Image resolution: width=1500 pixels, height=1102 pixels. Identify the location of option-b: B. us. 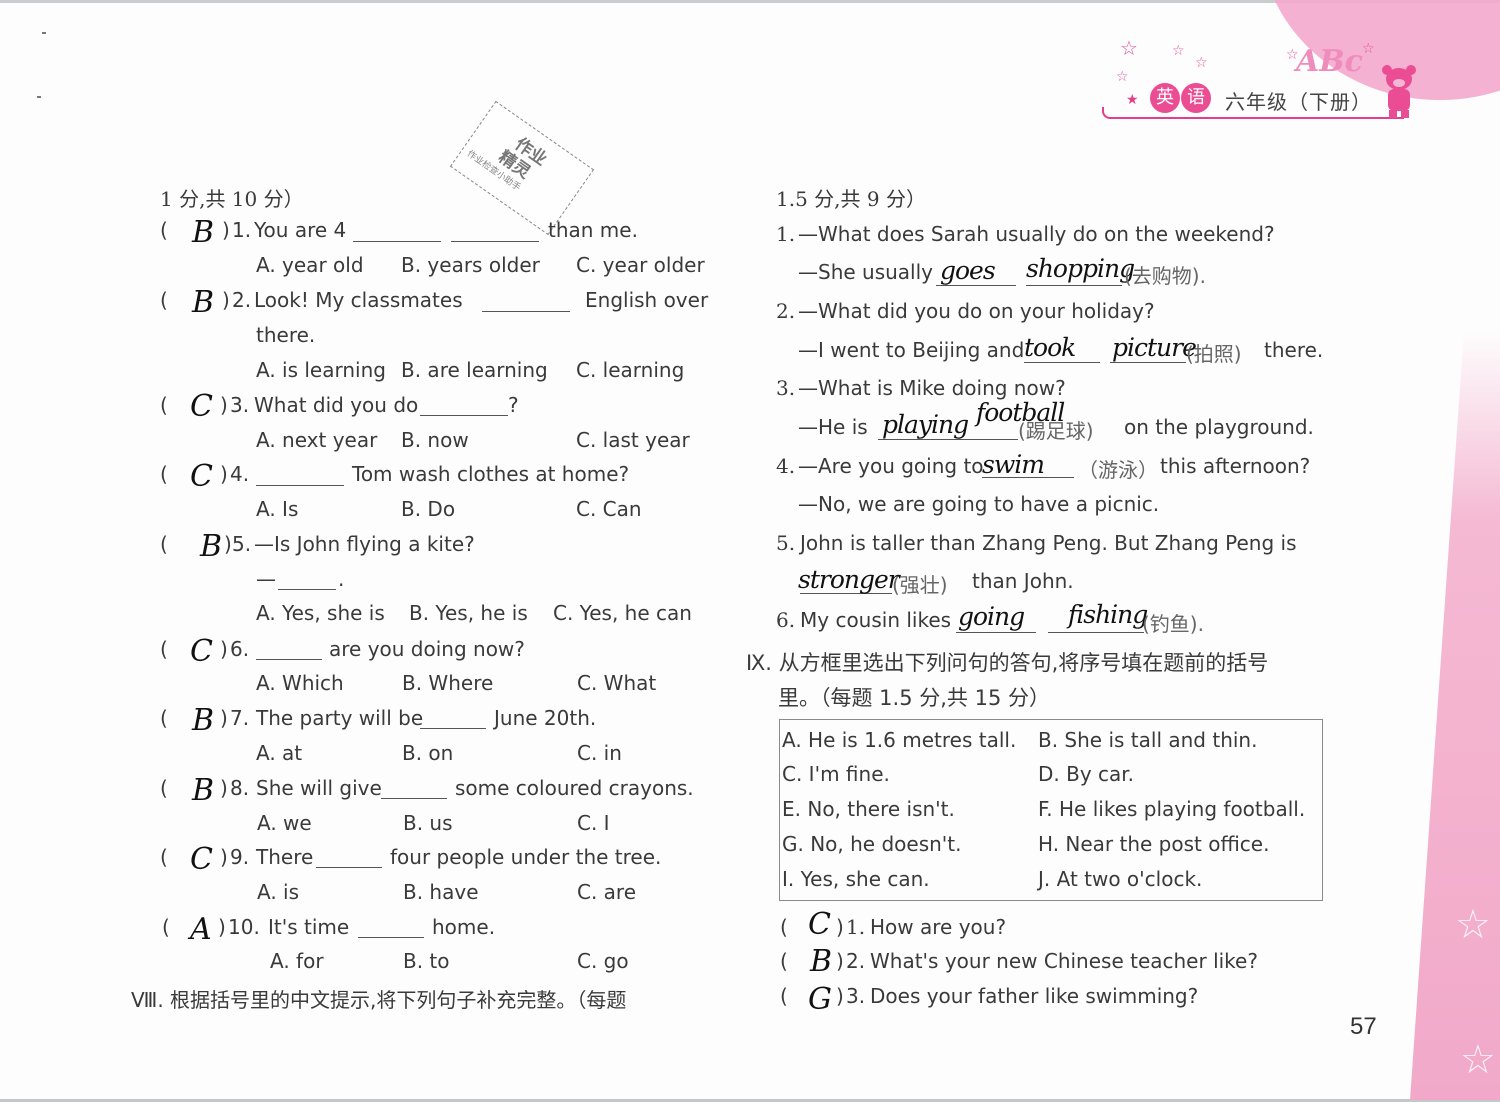
(428, 823).